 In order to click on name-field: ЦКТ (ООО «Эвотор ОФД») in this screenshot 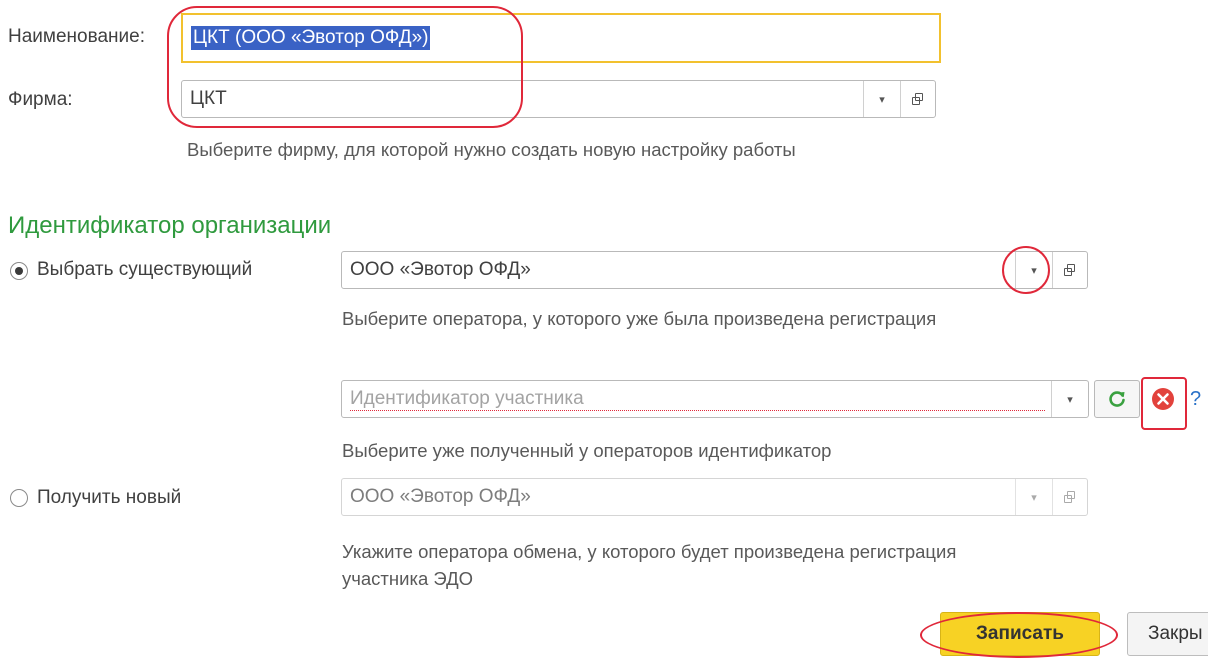, I will do `click(561, 38)`.